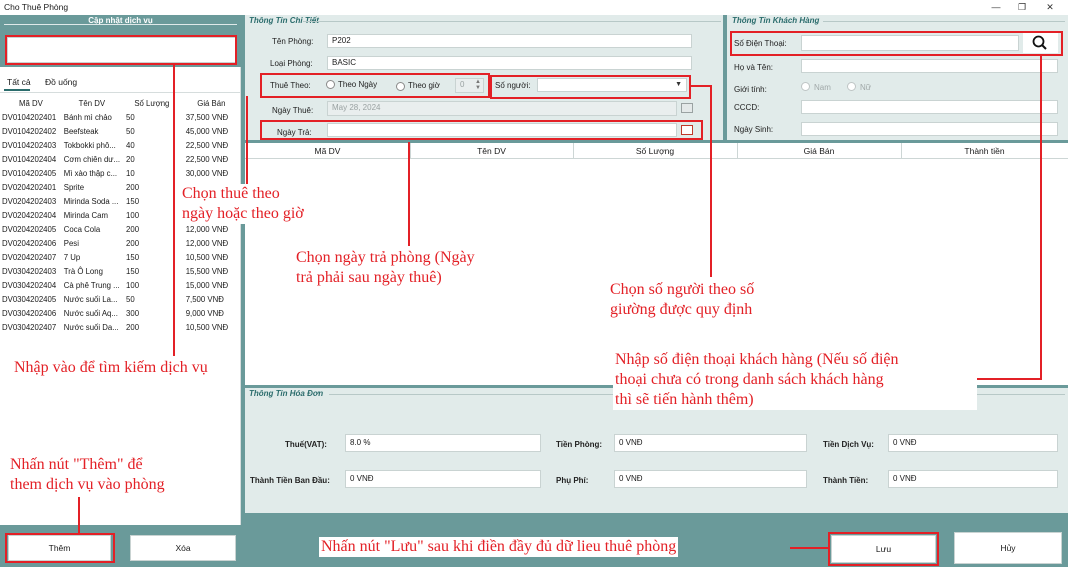 The image size is (1068, 567). What do you see at coordinates (174, 210) in the screenshot?
I see `search-pointer-line` at bounding box center [174, 210].